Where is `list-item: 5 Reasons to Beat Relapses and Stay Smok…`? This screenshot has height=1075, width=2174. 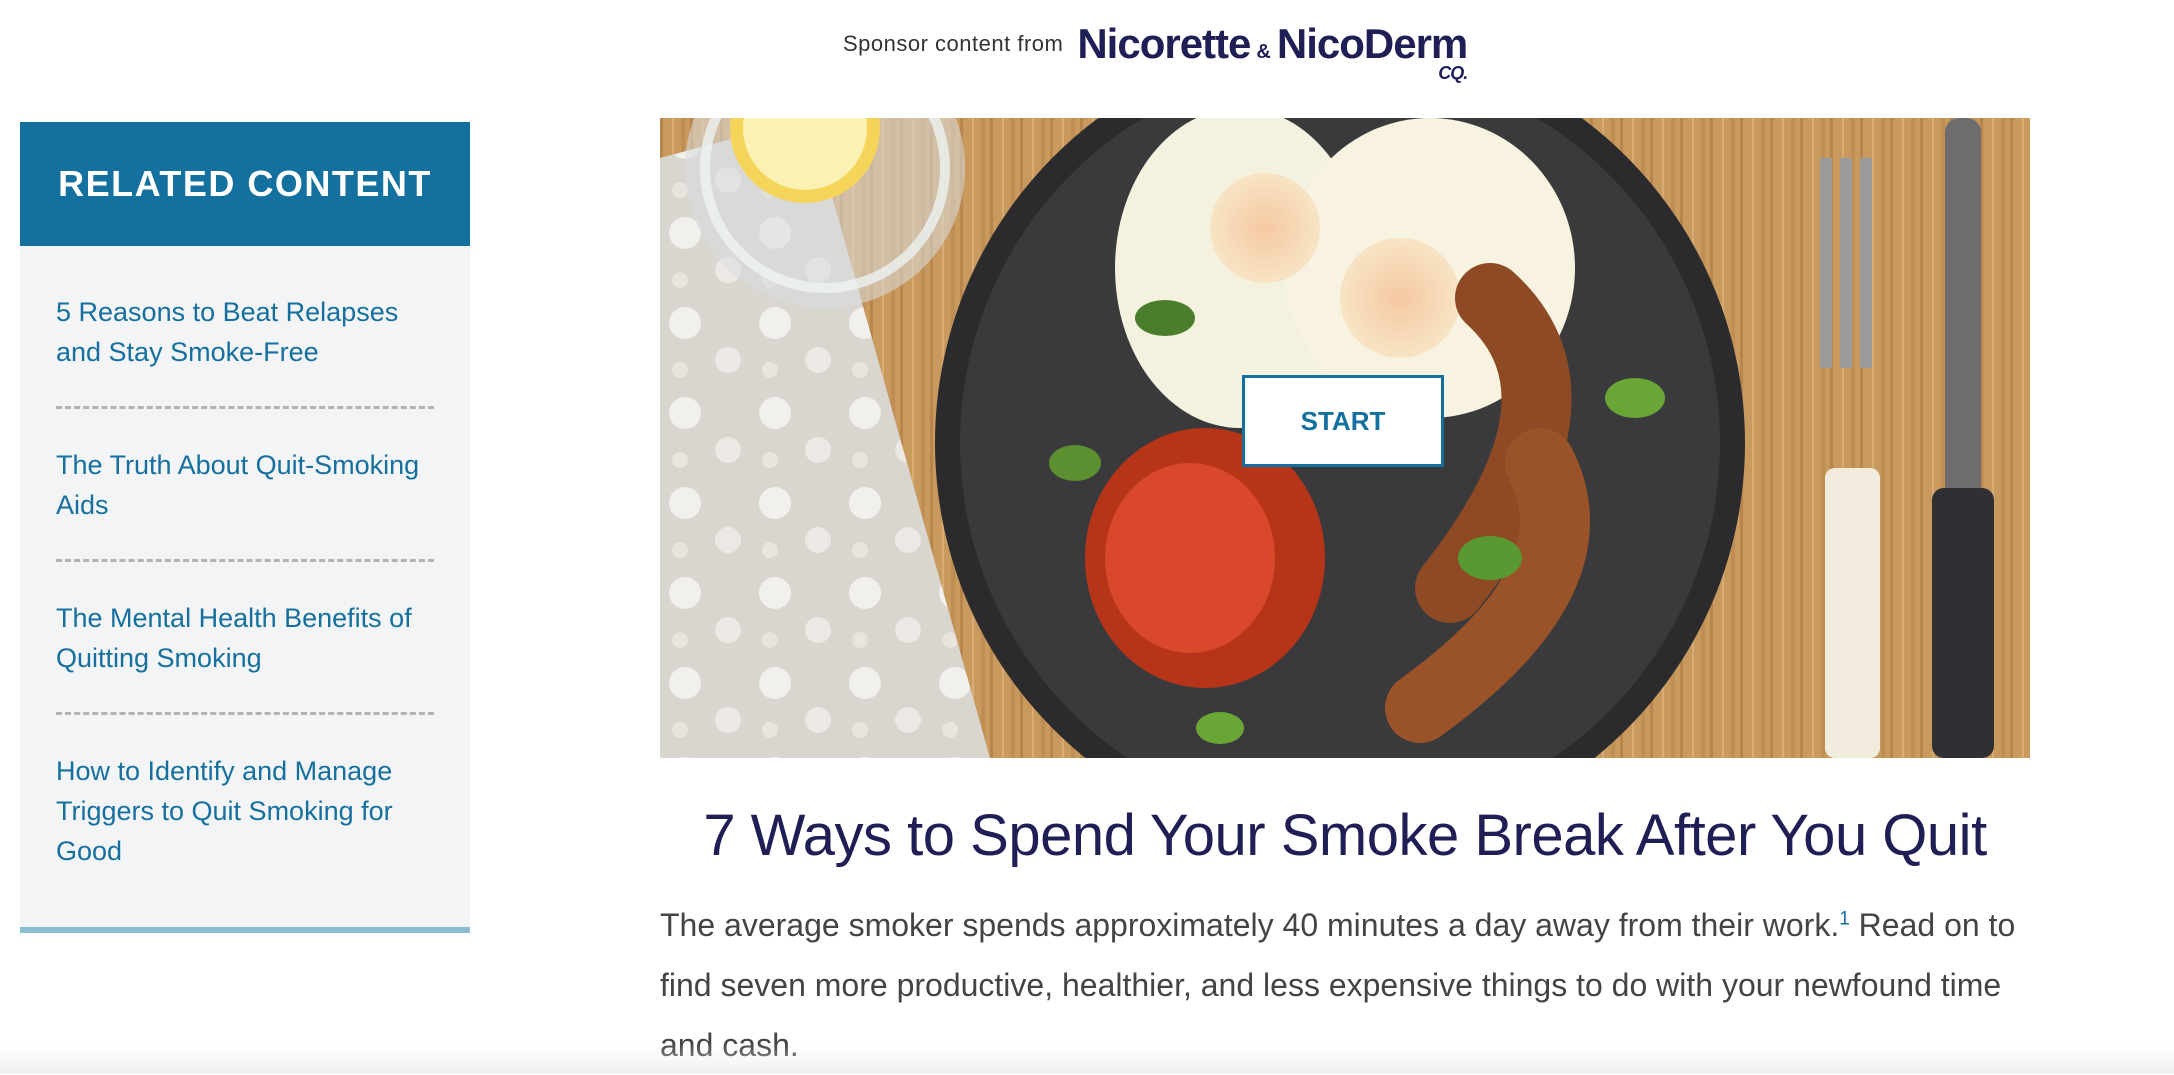 list-item: 5 Reasons to Beat Relapses and Stay Smok… is located at coordinates (245, 326).